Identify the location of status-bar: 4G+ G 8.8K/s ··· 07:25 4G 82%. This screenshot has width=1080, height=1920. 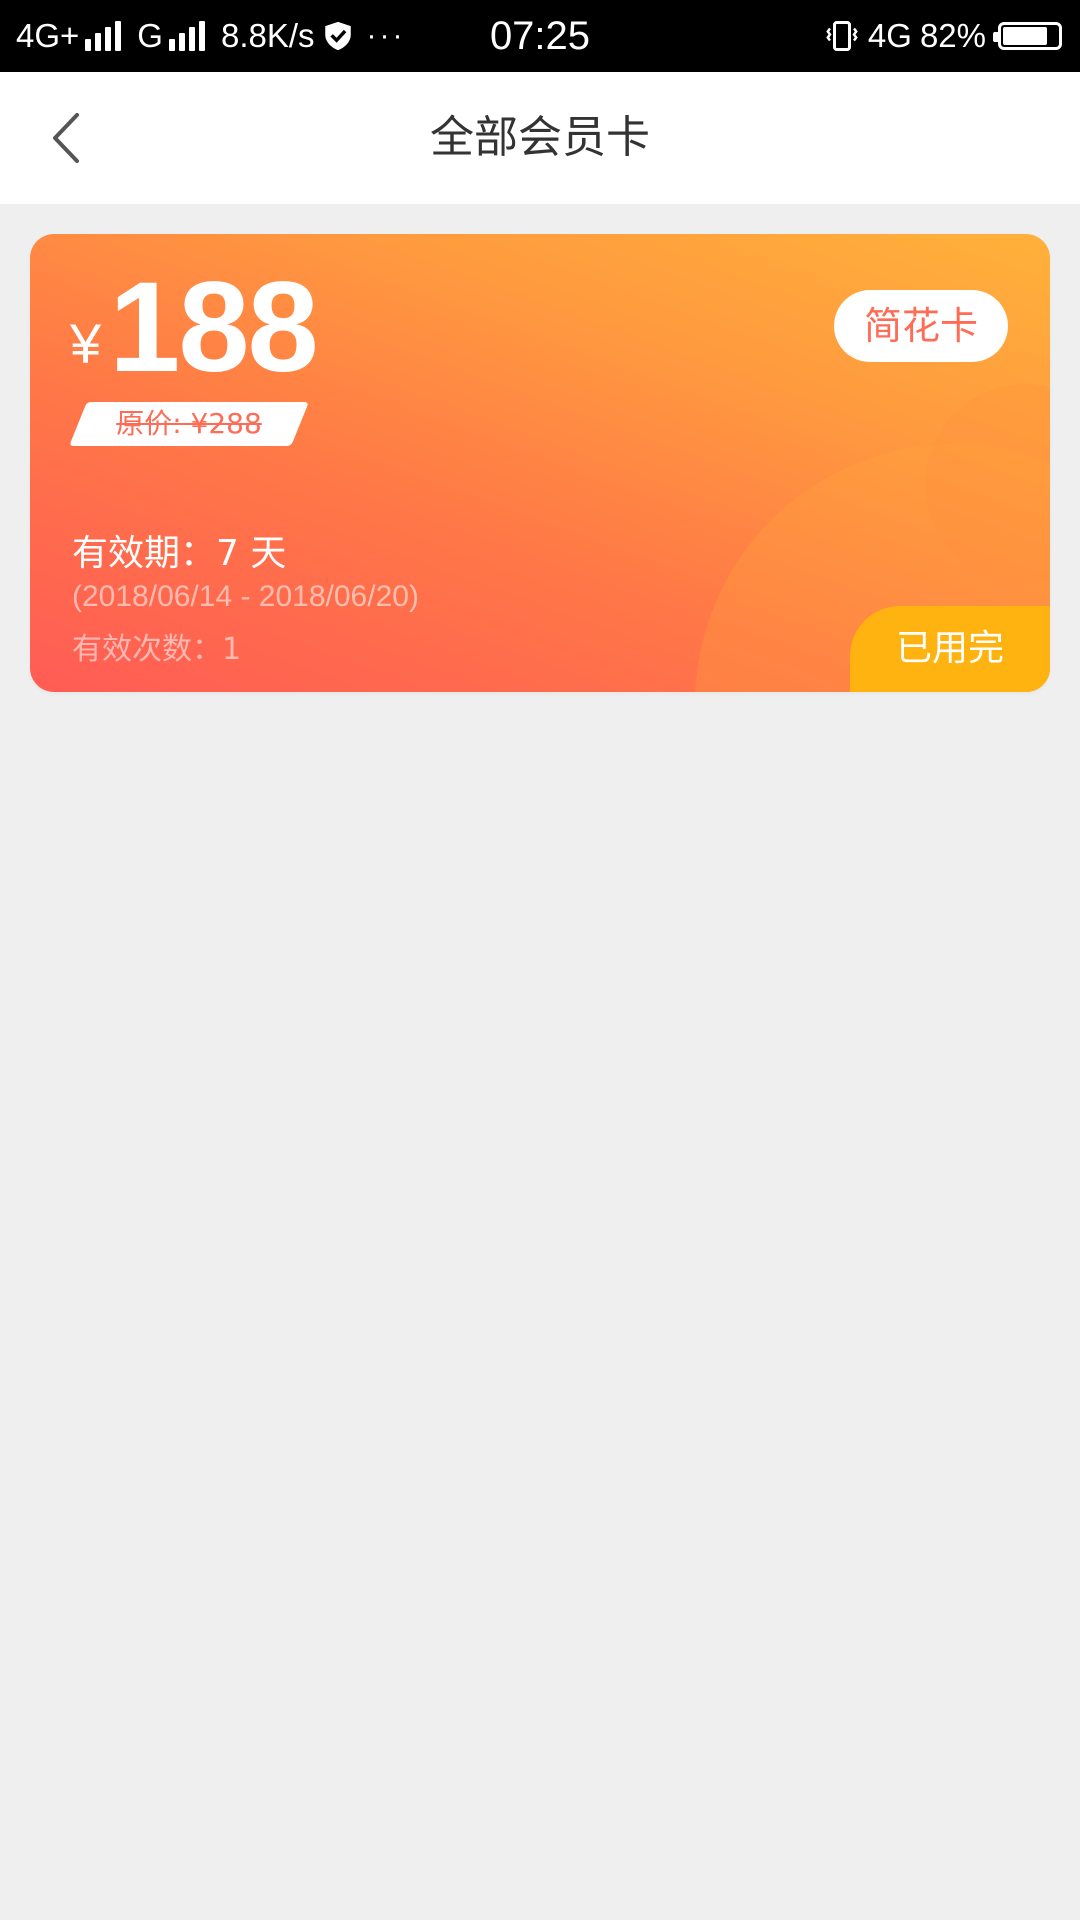
(540, 36).